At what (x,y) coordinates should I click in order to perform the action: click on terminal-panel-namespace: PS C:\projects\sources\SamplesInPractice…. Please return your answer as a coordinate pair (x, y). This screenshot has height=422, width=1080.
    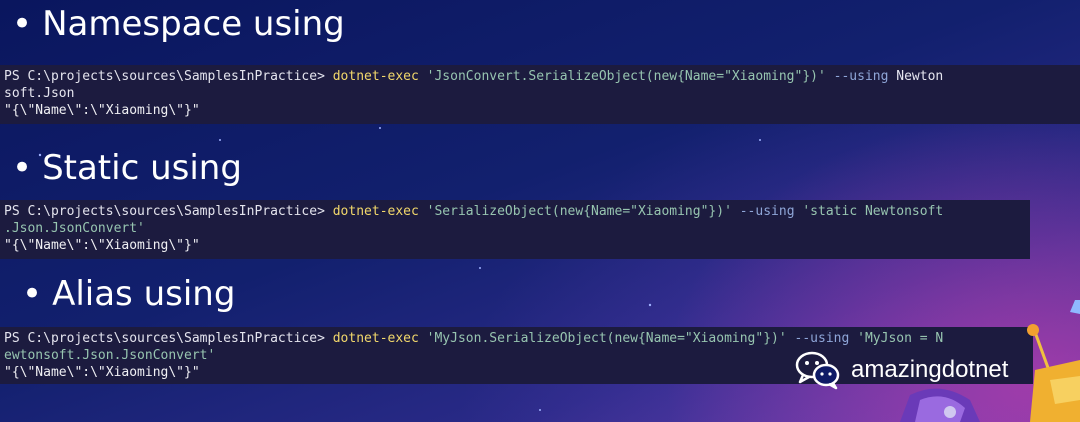
    Looking at the image, I should click on (540, 94).